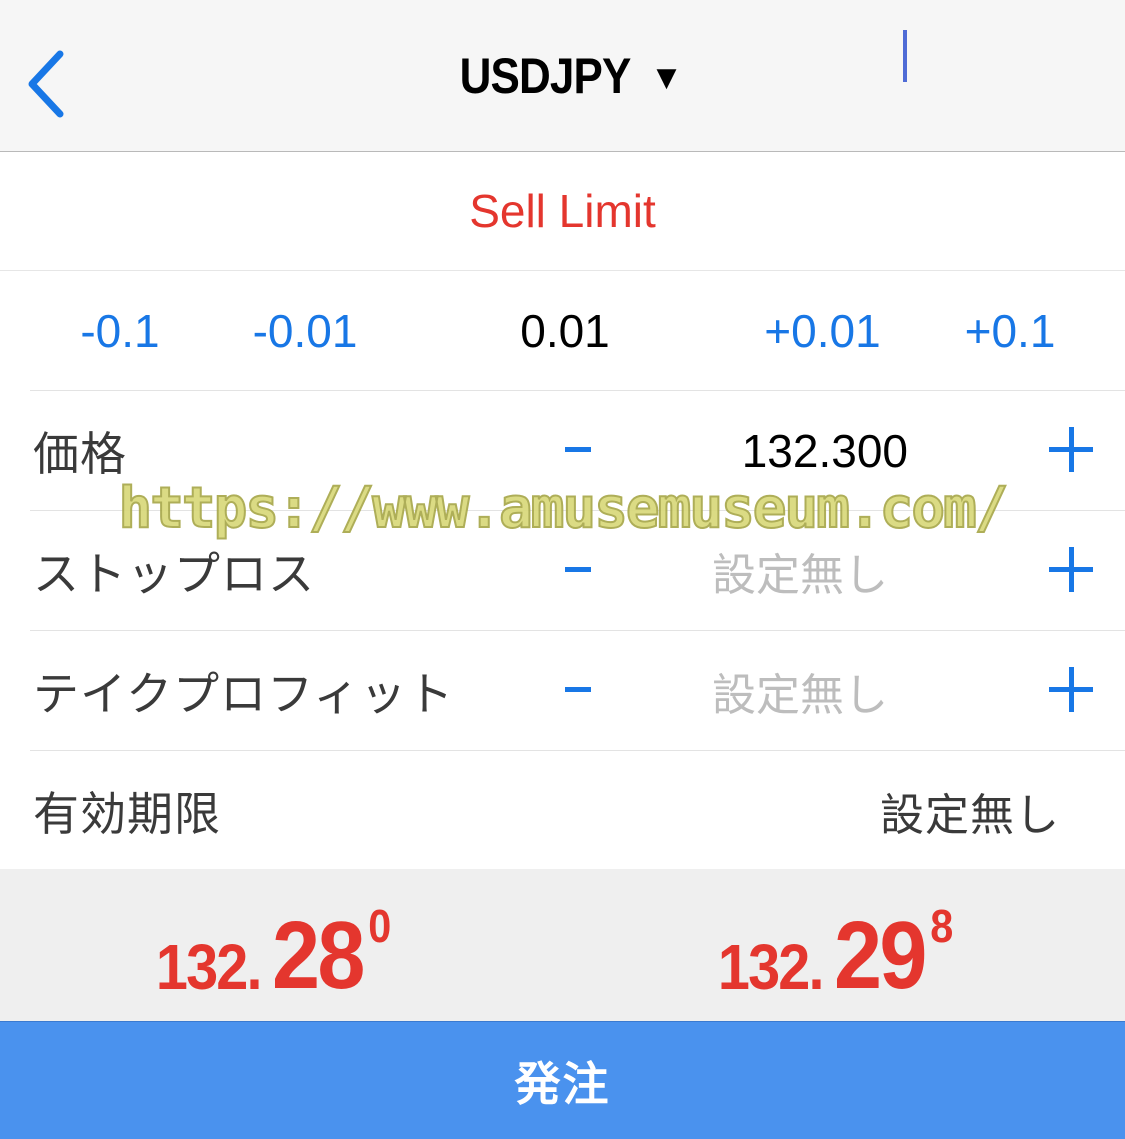 The height and width of the screenshot is (1139, 1125). I want to click on stop-loss-row: ストップロス 設定無し, so click(577, 570).